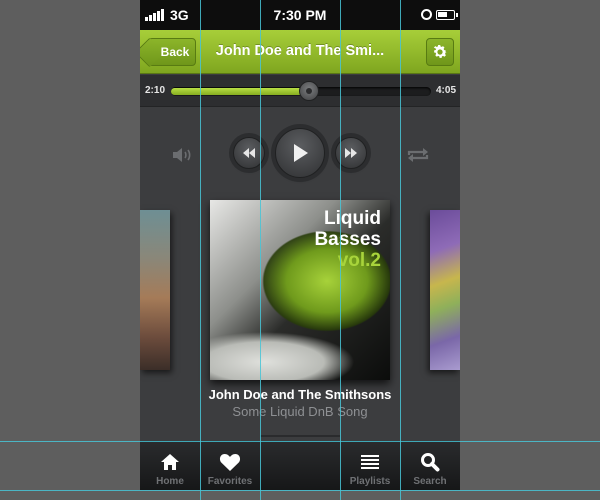 The image size is (600, 500). I want to click on screen-bottom-edge, so click(300, 495).